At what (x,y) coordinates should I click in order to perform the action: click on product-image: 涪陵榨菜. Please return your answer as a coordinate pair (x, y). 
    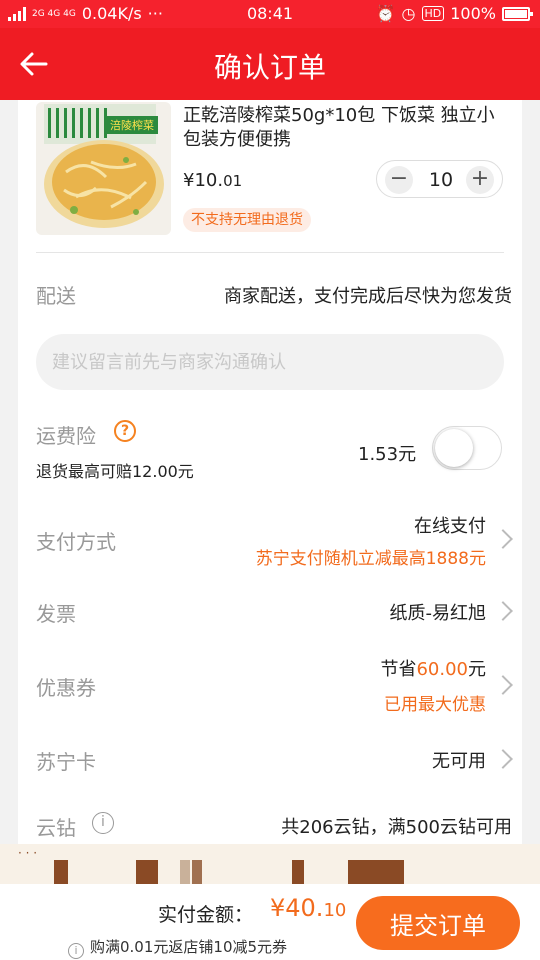
    Looking at the image, I should click on (103, 168).